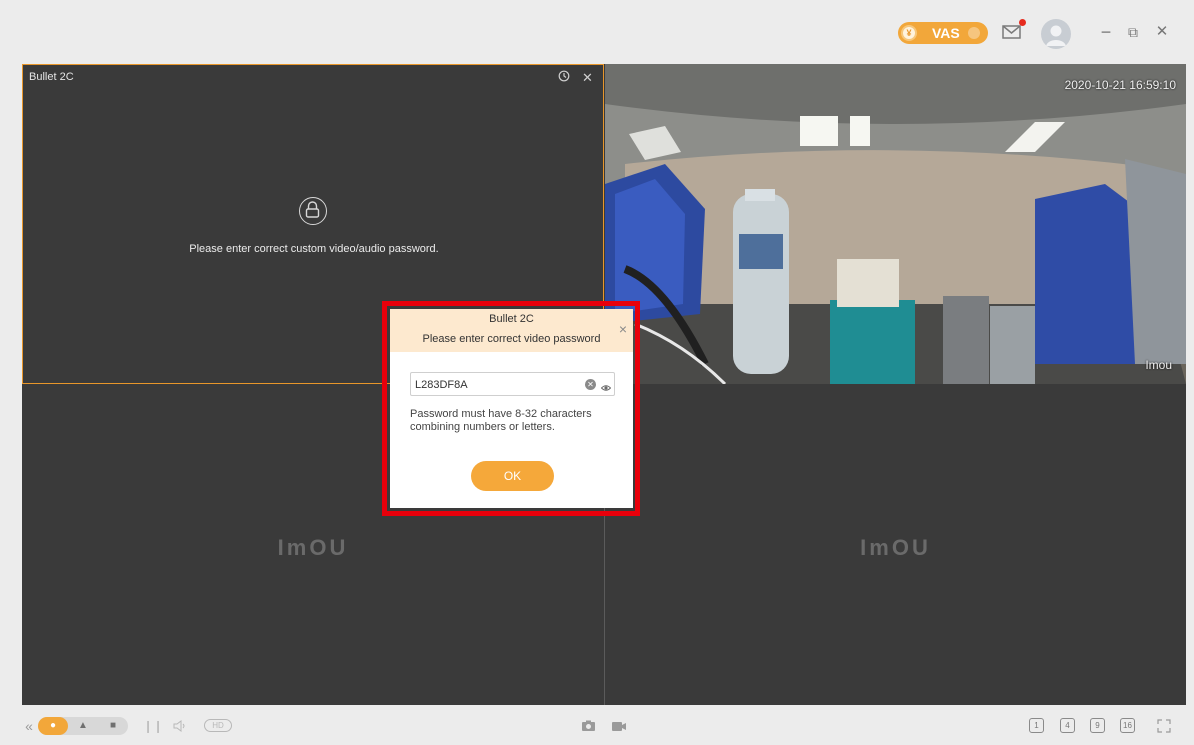  Describe the element at coordinates (51, 77) in the screenshot. I see `cell-title: Bullet 2C` at that location.